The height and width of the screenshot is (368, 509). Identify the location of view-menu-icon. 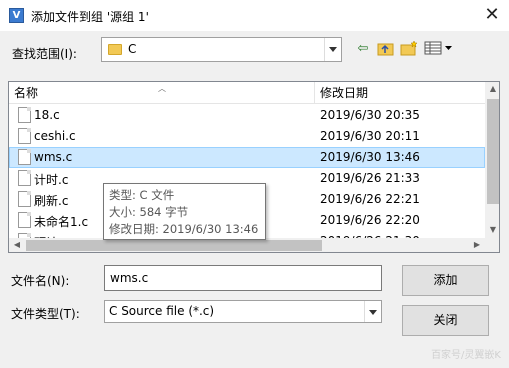
(439, 49).